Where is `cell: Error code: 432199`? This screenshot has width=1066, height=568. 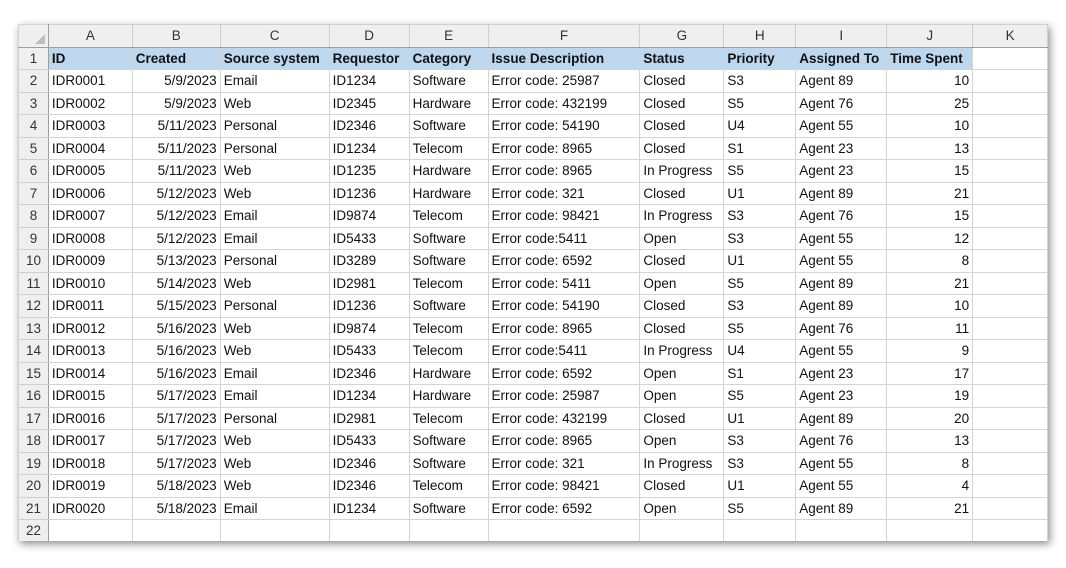
cell: Error code: 432199 is located at coordinates (564, 103).